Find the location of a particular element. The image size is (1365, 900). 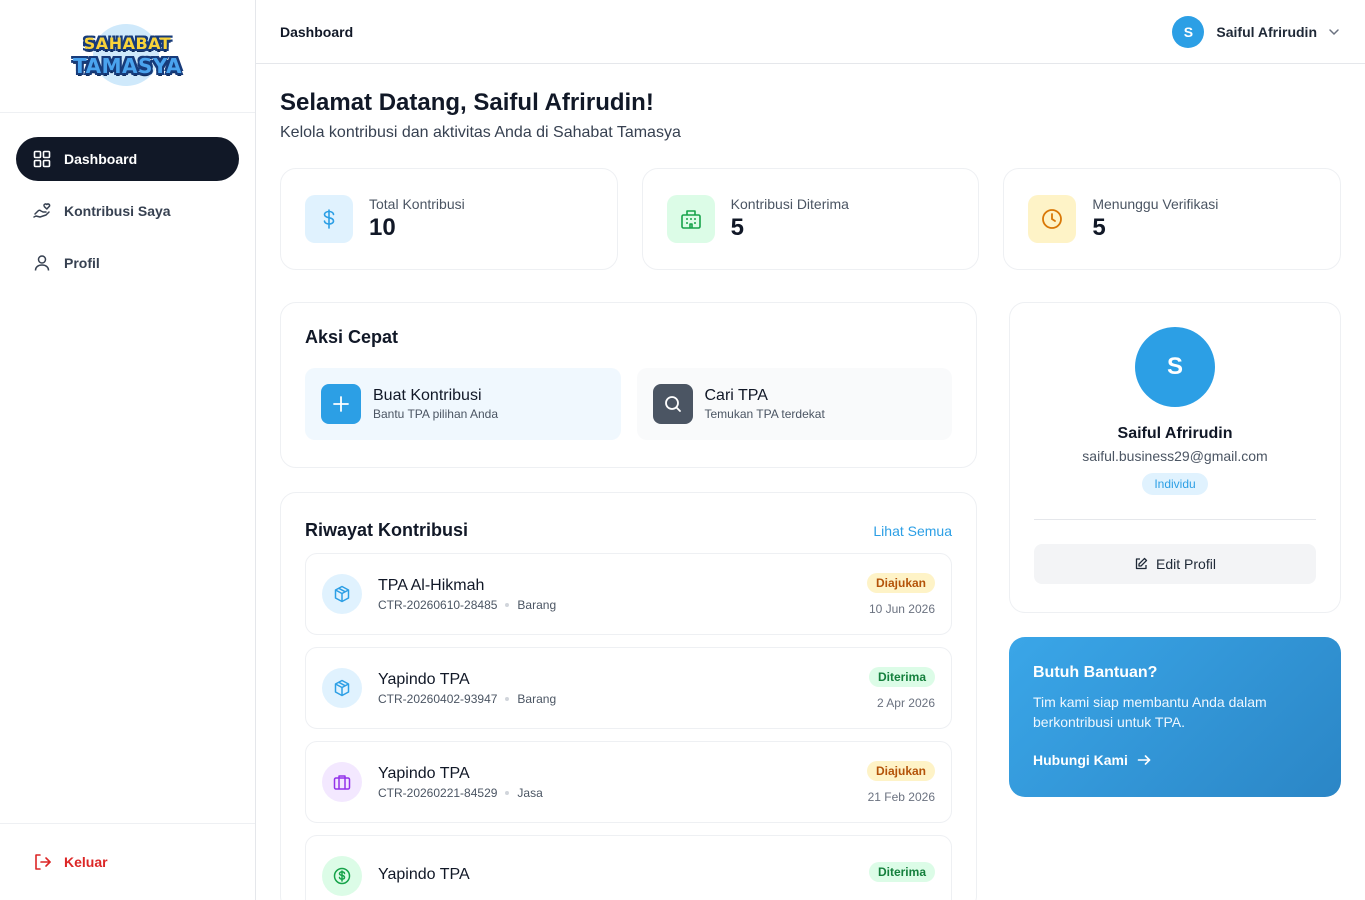

stat-value: 10 is located at coordinates (382, 227).